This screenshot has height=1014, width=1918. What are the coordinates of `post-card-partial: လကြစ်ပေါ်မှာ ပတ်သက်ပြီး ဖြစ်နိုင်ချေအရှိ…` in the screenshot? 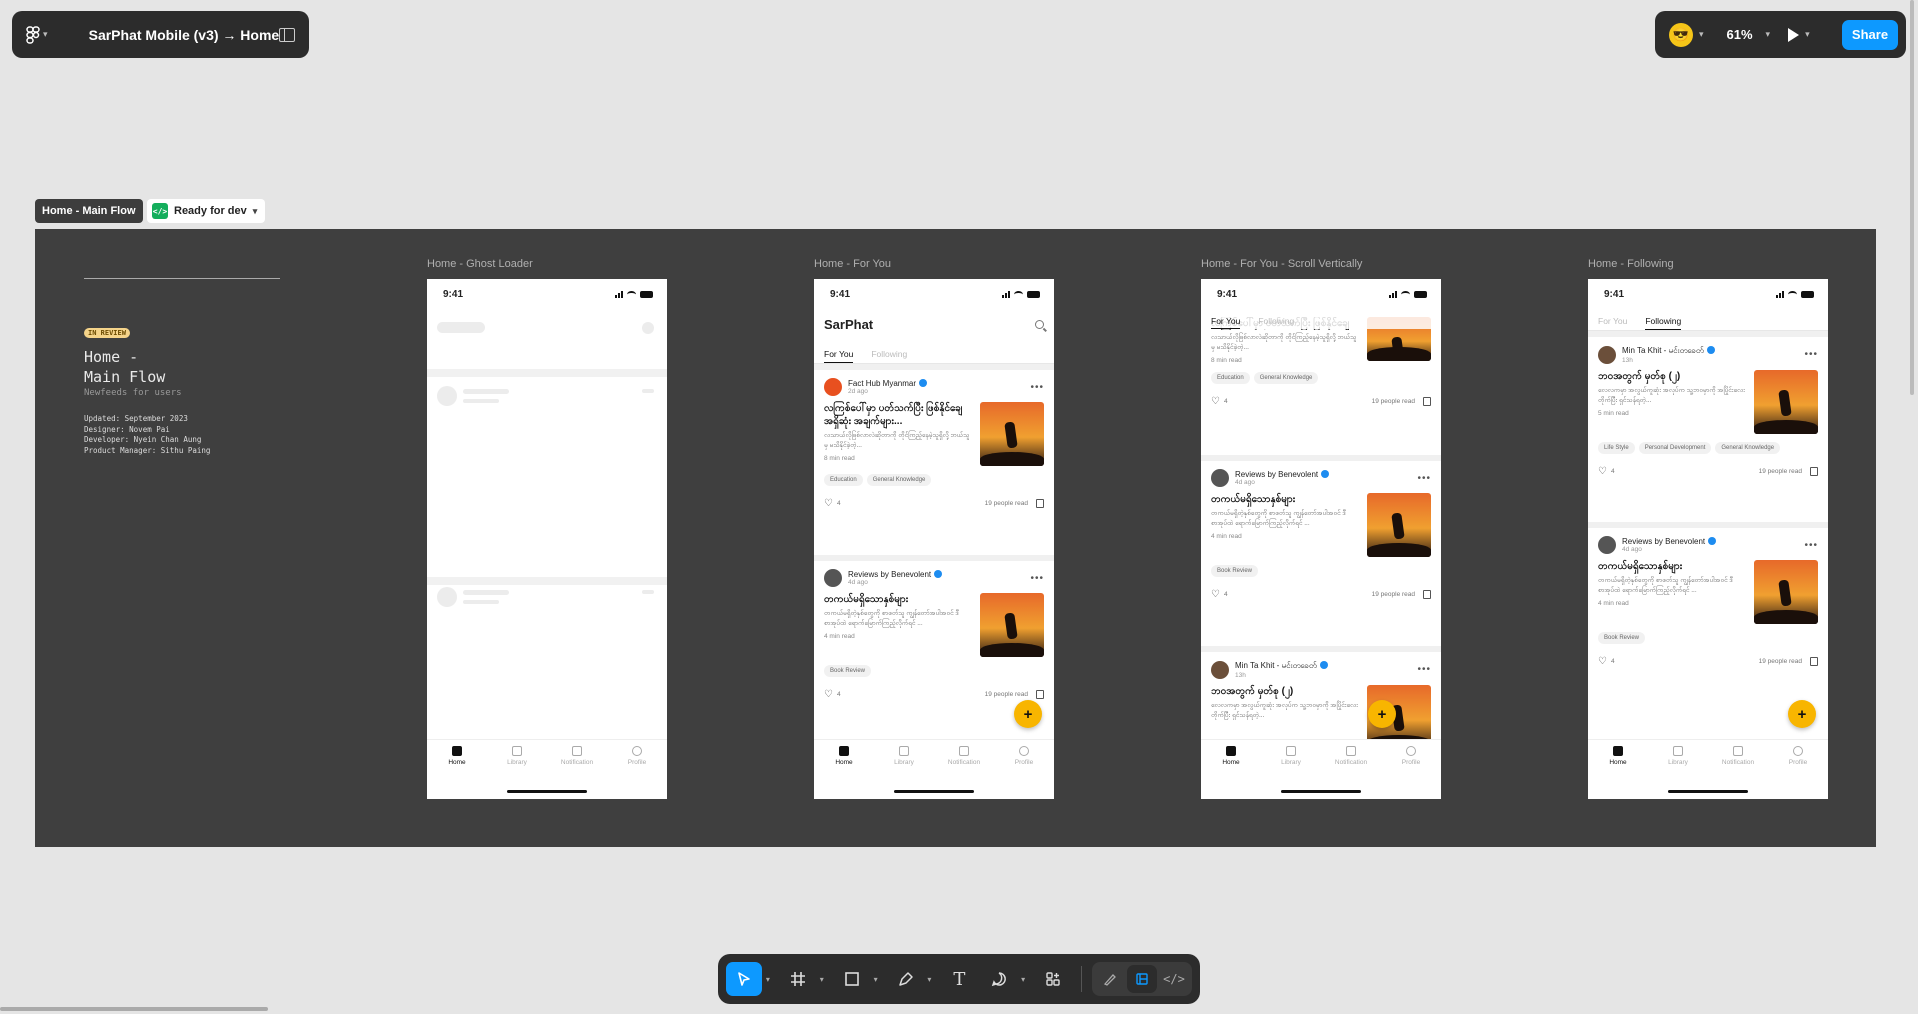 It's located at (1321, 362).